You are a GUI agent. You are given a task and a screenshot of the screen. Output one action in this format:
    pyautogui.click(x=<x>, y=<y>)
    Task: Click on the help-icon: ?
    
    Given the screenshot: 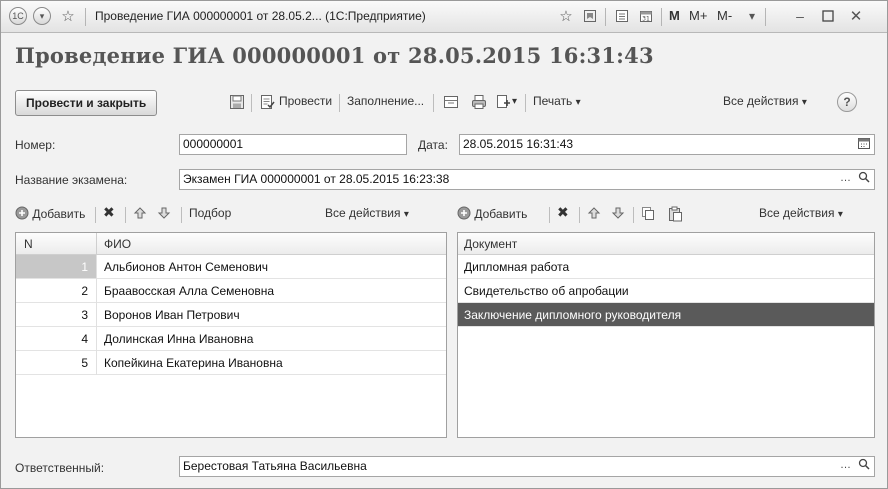 What is the action you would take?
    pyautogui.click(x=847, y=102)
    